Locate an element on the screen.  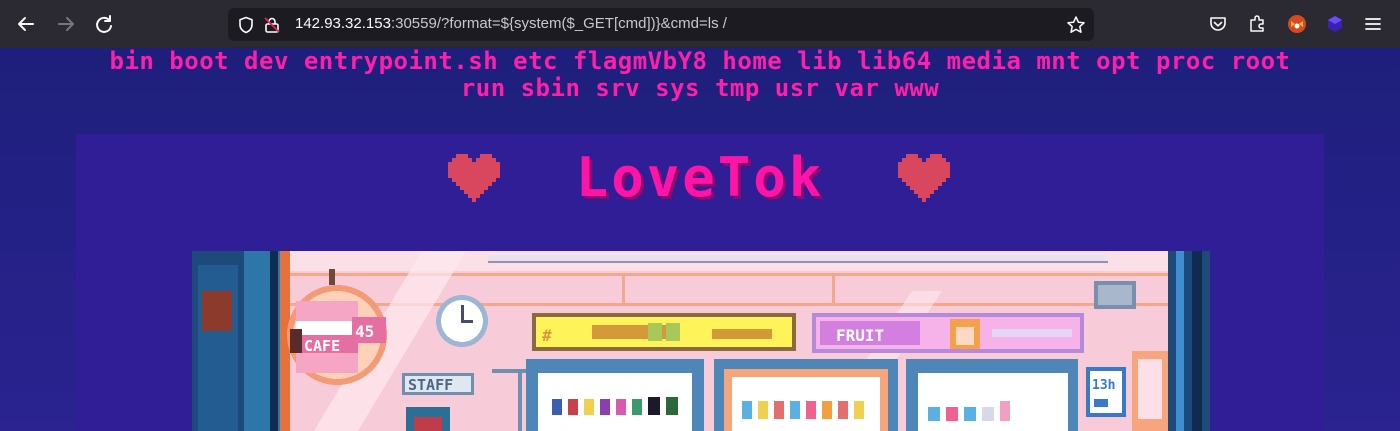
extensions-icon is located at coordinates (1257, 24).